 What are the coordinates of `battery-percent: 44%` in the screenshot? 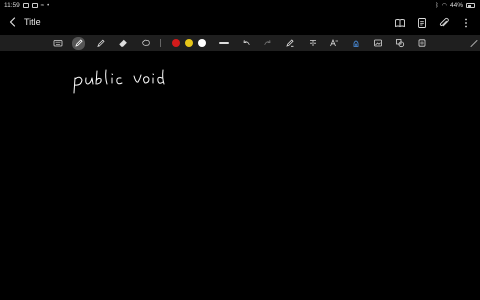 It's located at (456, 5).